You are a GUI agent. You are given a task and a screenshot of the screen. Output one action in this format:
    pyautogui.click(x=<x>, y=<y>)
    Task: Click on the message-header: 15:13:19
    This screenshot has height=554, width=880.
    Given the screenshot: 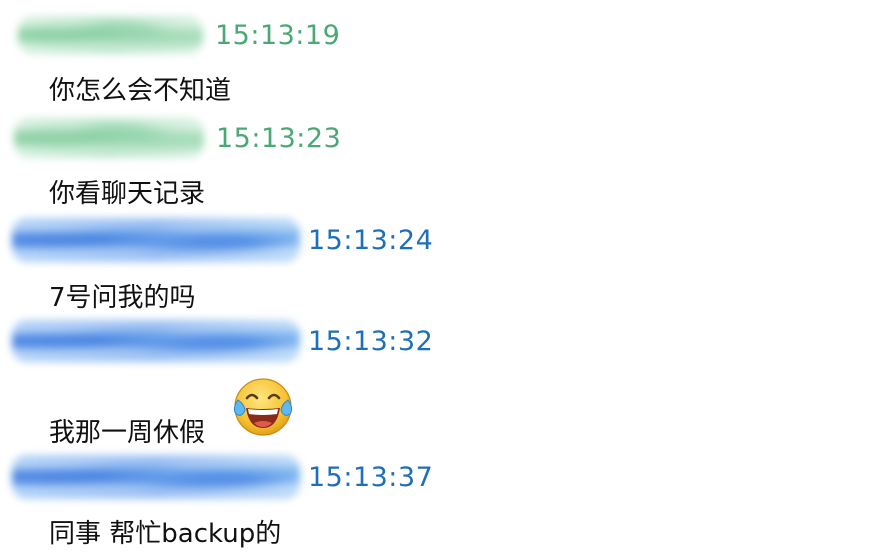 What is the action you would take?
    pyautogui.click(x=179, y=35)
    